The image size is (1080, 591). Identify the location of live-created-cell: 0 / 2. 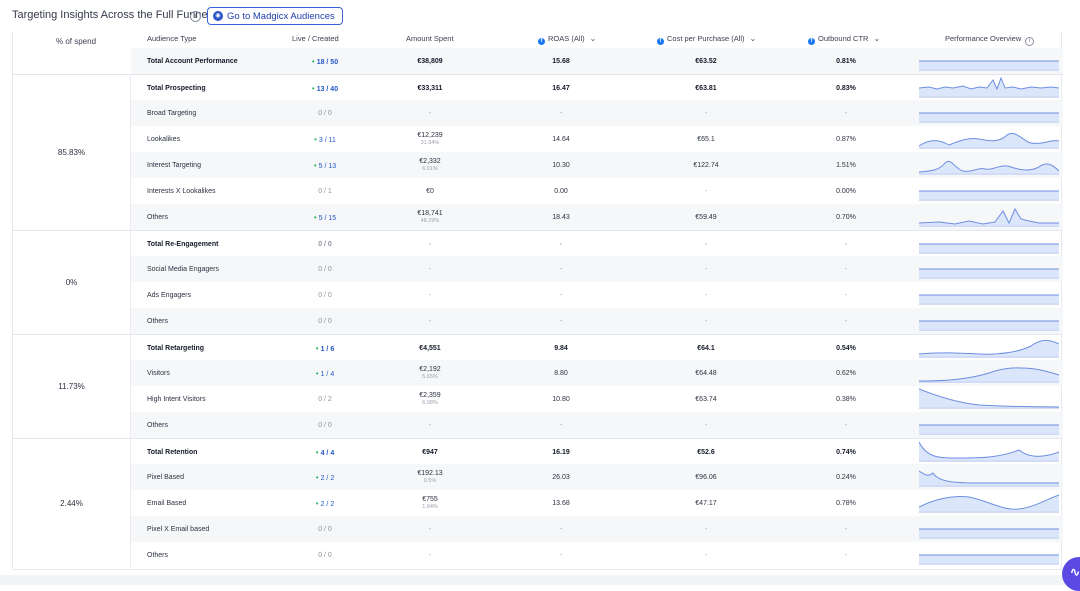
(325, 399).